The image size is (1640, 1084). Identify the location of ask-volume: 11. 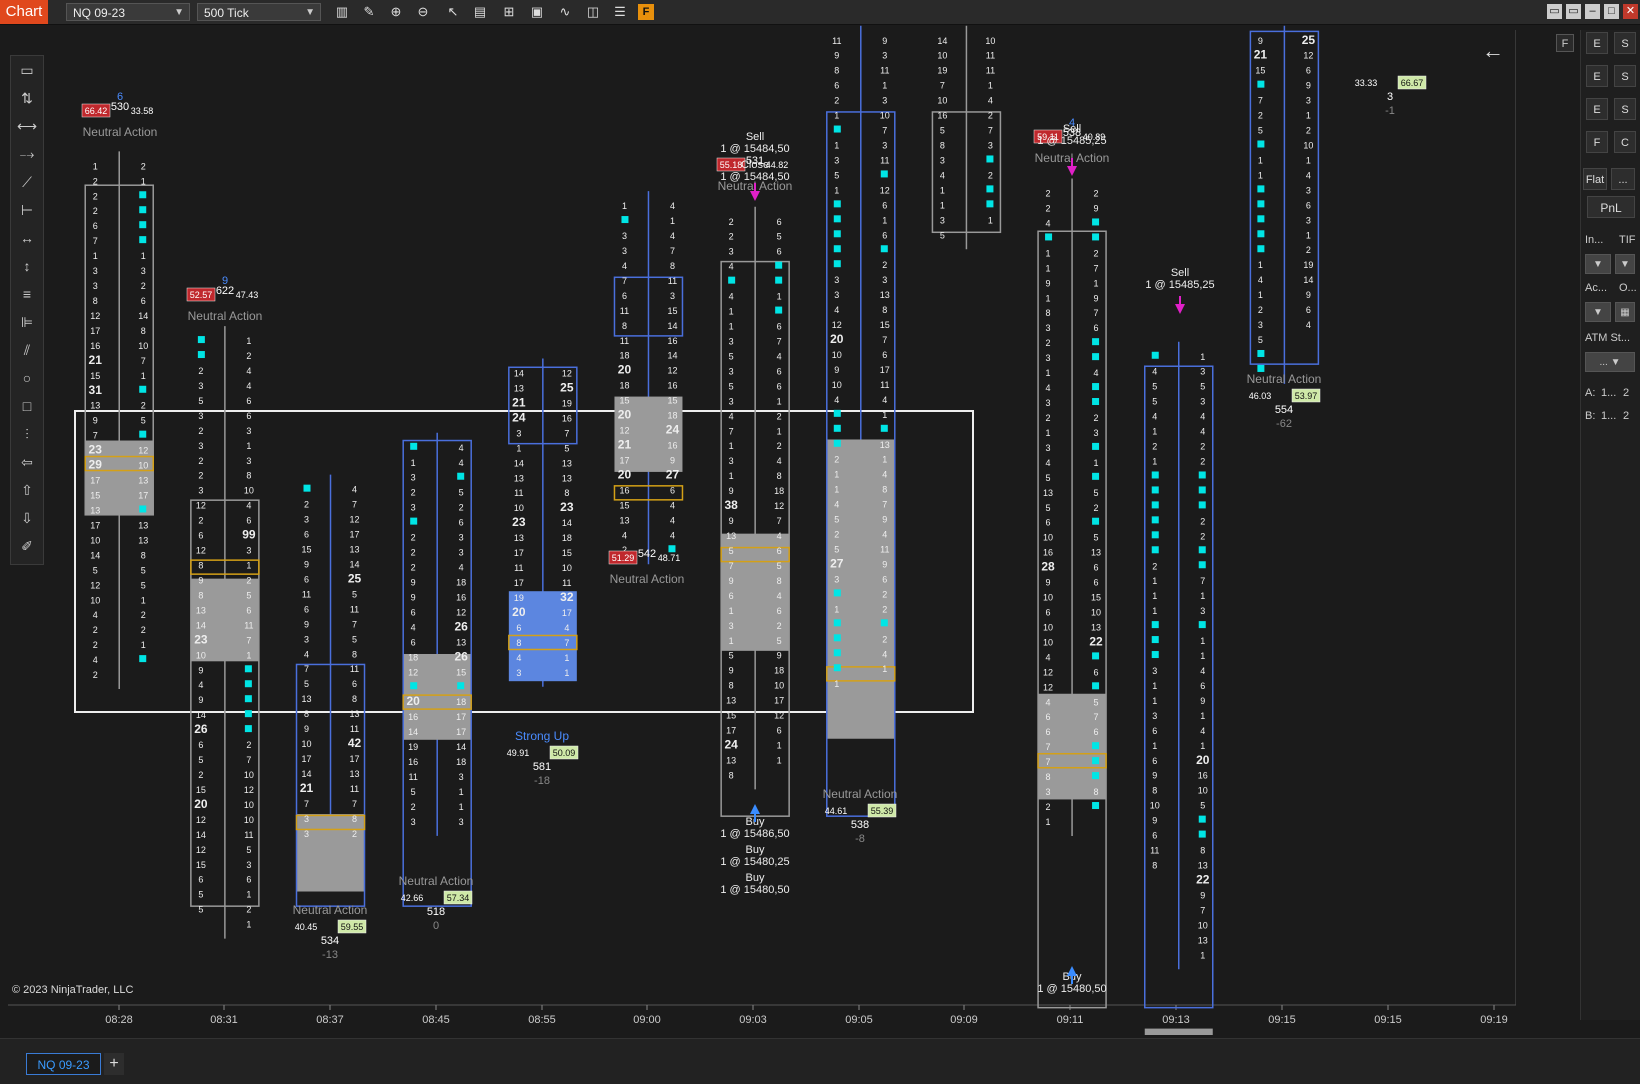
(884, 71).